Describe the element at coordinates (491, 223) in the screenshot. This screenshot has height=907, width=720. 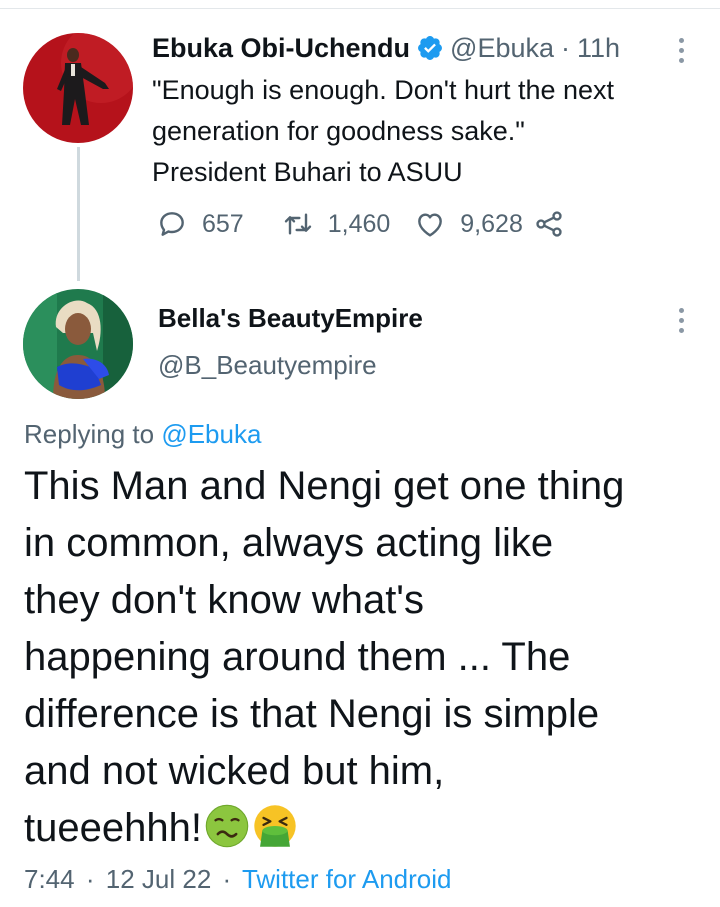
I see `like-count: 9,628` at that location.